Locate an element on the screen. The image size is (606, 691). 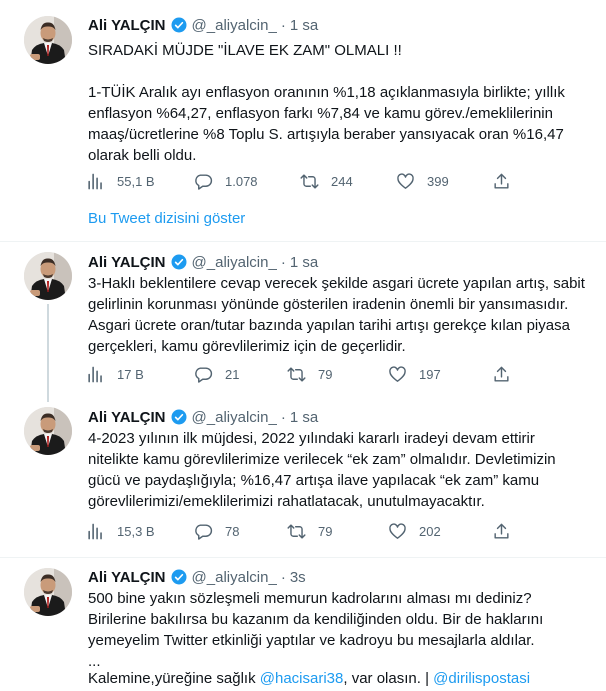
reply-button: 78 is located at coordinates (216, 531).